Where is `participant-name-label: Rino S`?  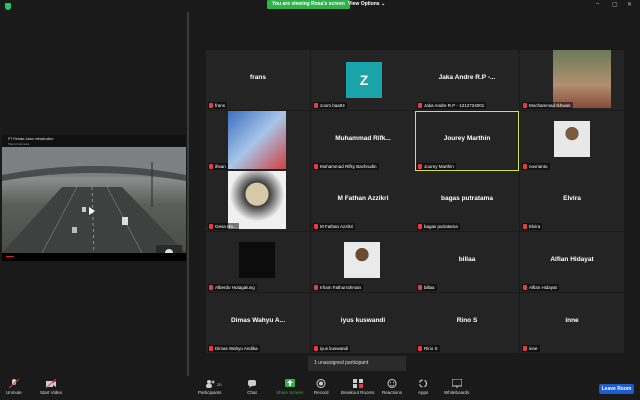
participant-name-label: Rino S is located at coordinates (428, 348).